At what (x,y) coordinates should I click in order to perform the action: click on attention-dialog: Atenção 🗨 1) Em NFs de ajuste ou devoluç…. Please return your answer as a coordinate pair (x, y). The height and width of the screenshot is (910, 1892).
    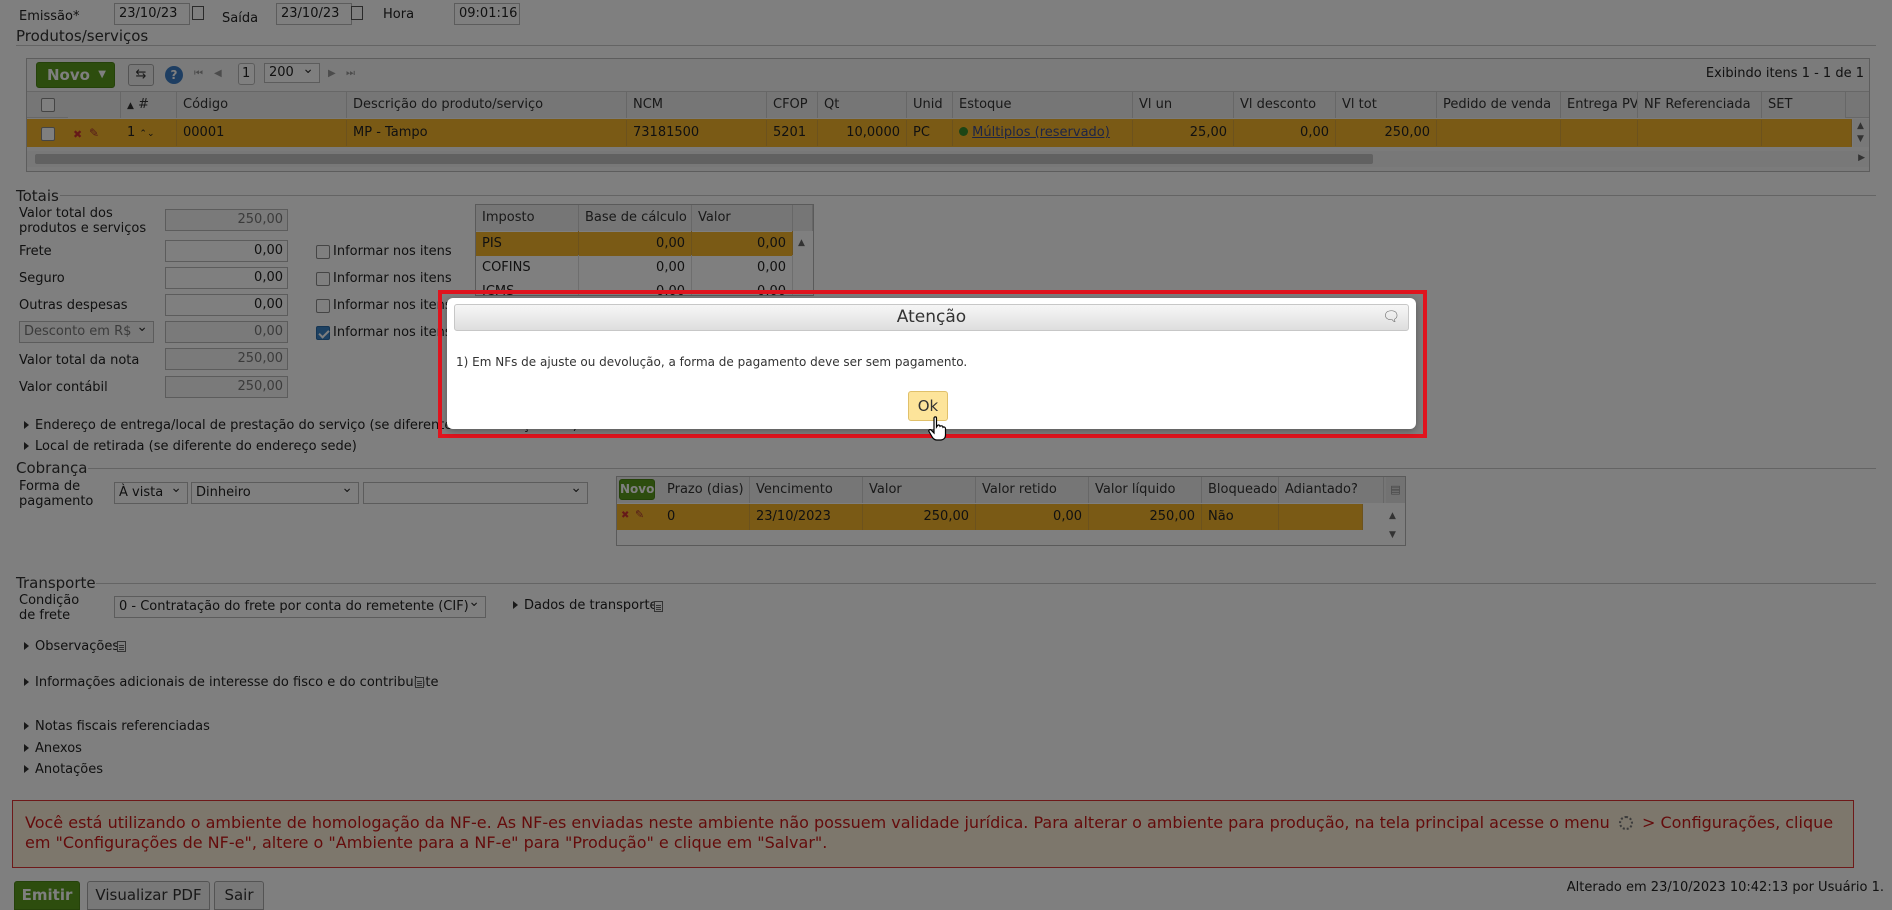
    Looking at the image, I should click on (931, 363).